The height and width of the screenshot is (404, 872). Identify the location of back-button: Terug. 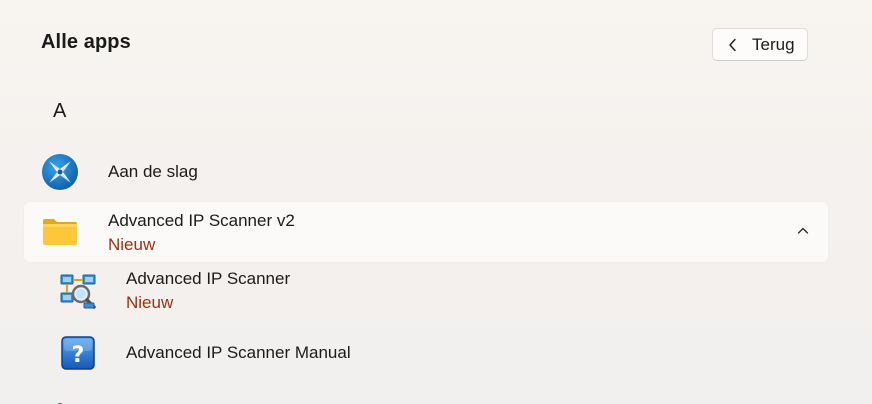
(760, 44).